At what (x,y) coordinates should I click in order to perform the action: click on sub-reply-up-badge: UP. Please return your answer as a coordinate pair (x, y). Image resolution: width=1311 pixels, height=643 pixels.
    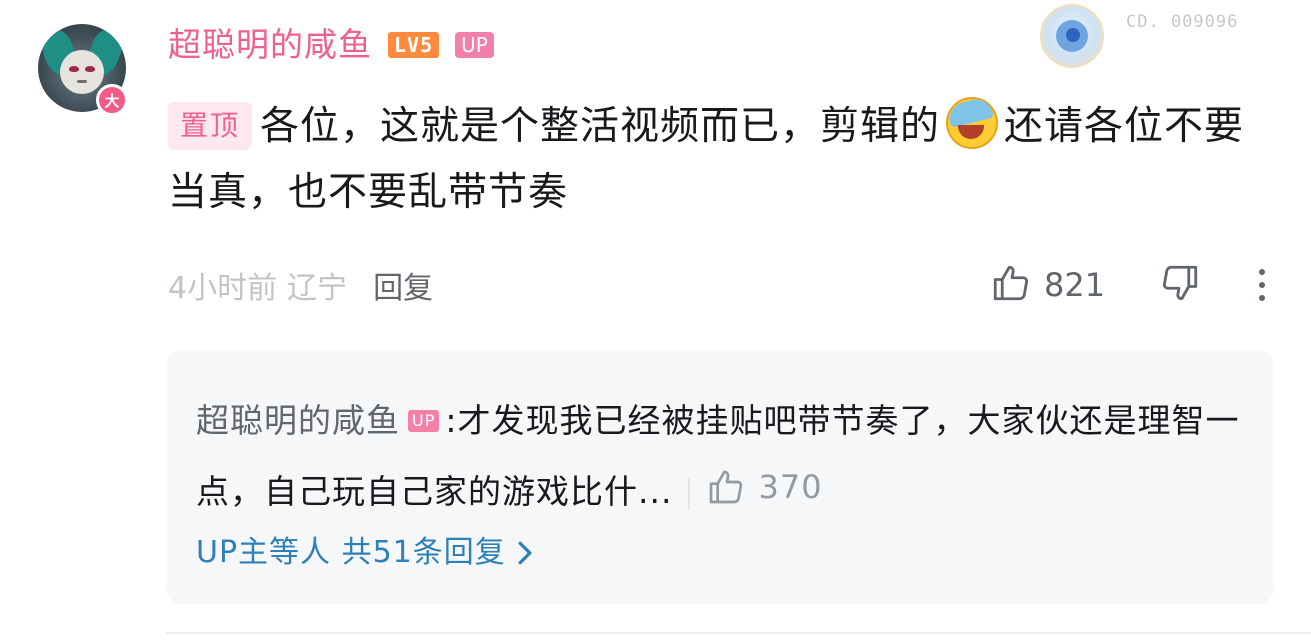
    Looking at the image, I should click on (424, 421).